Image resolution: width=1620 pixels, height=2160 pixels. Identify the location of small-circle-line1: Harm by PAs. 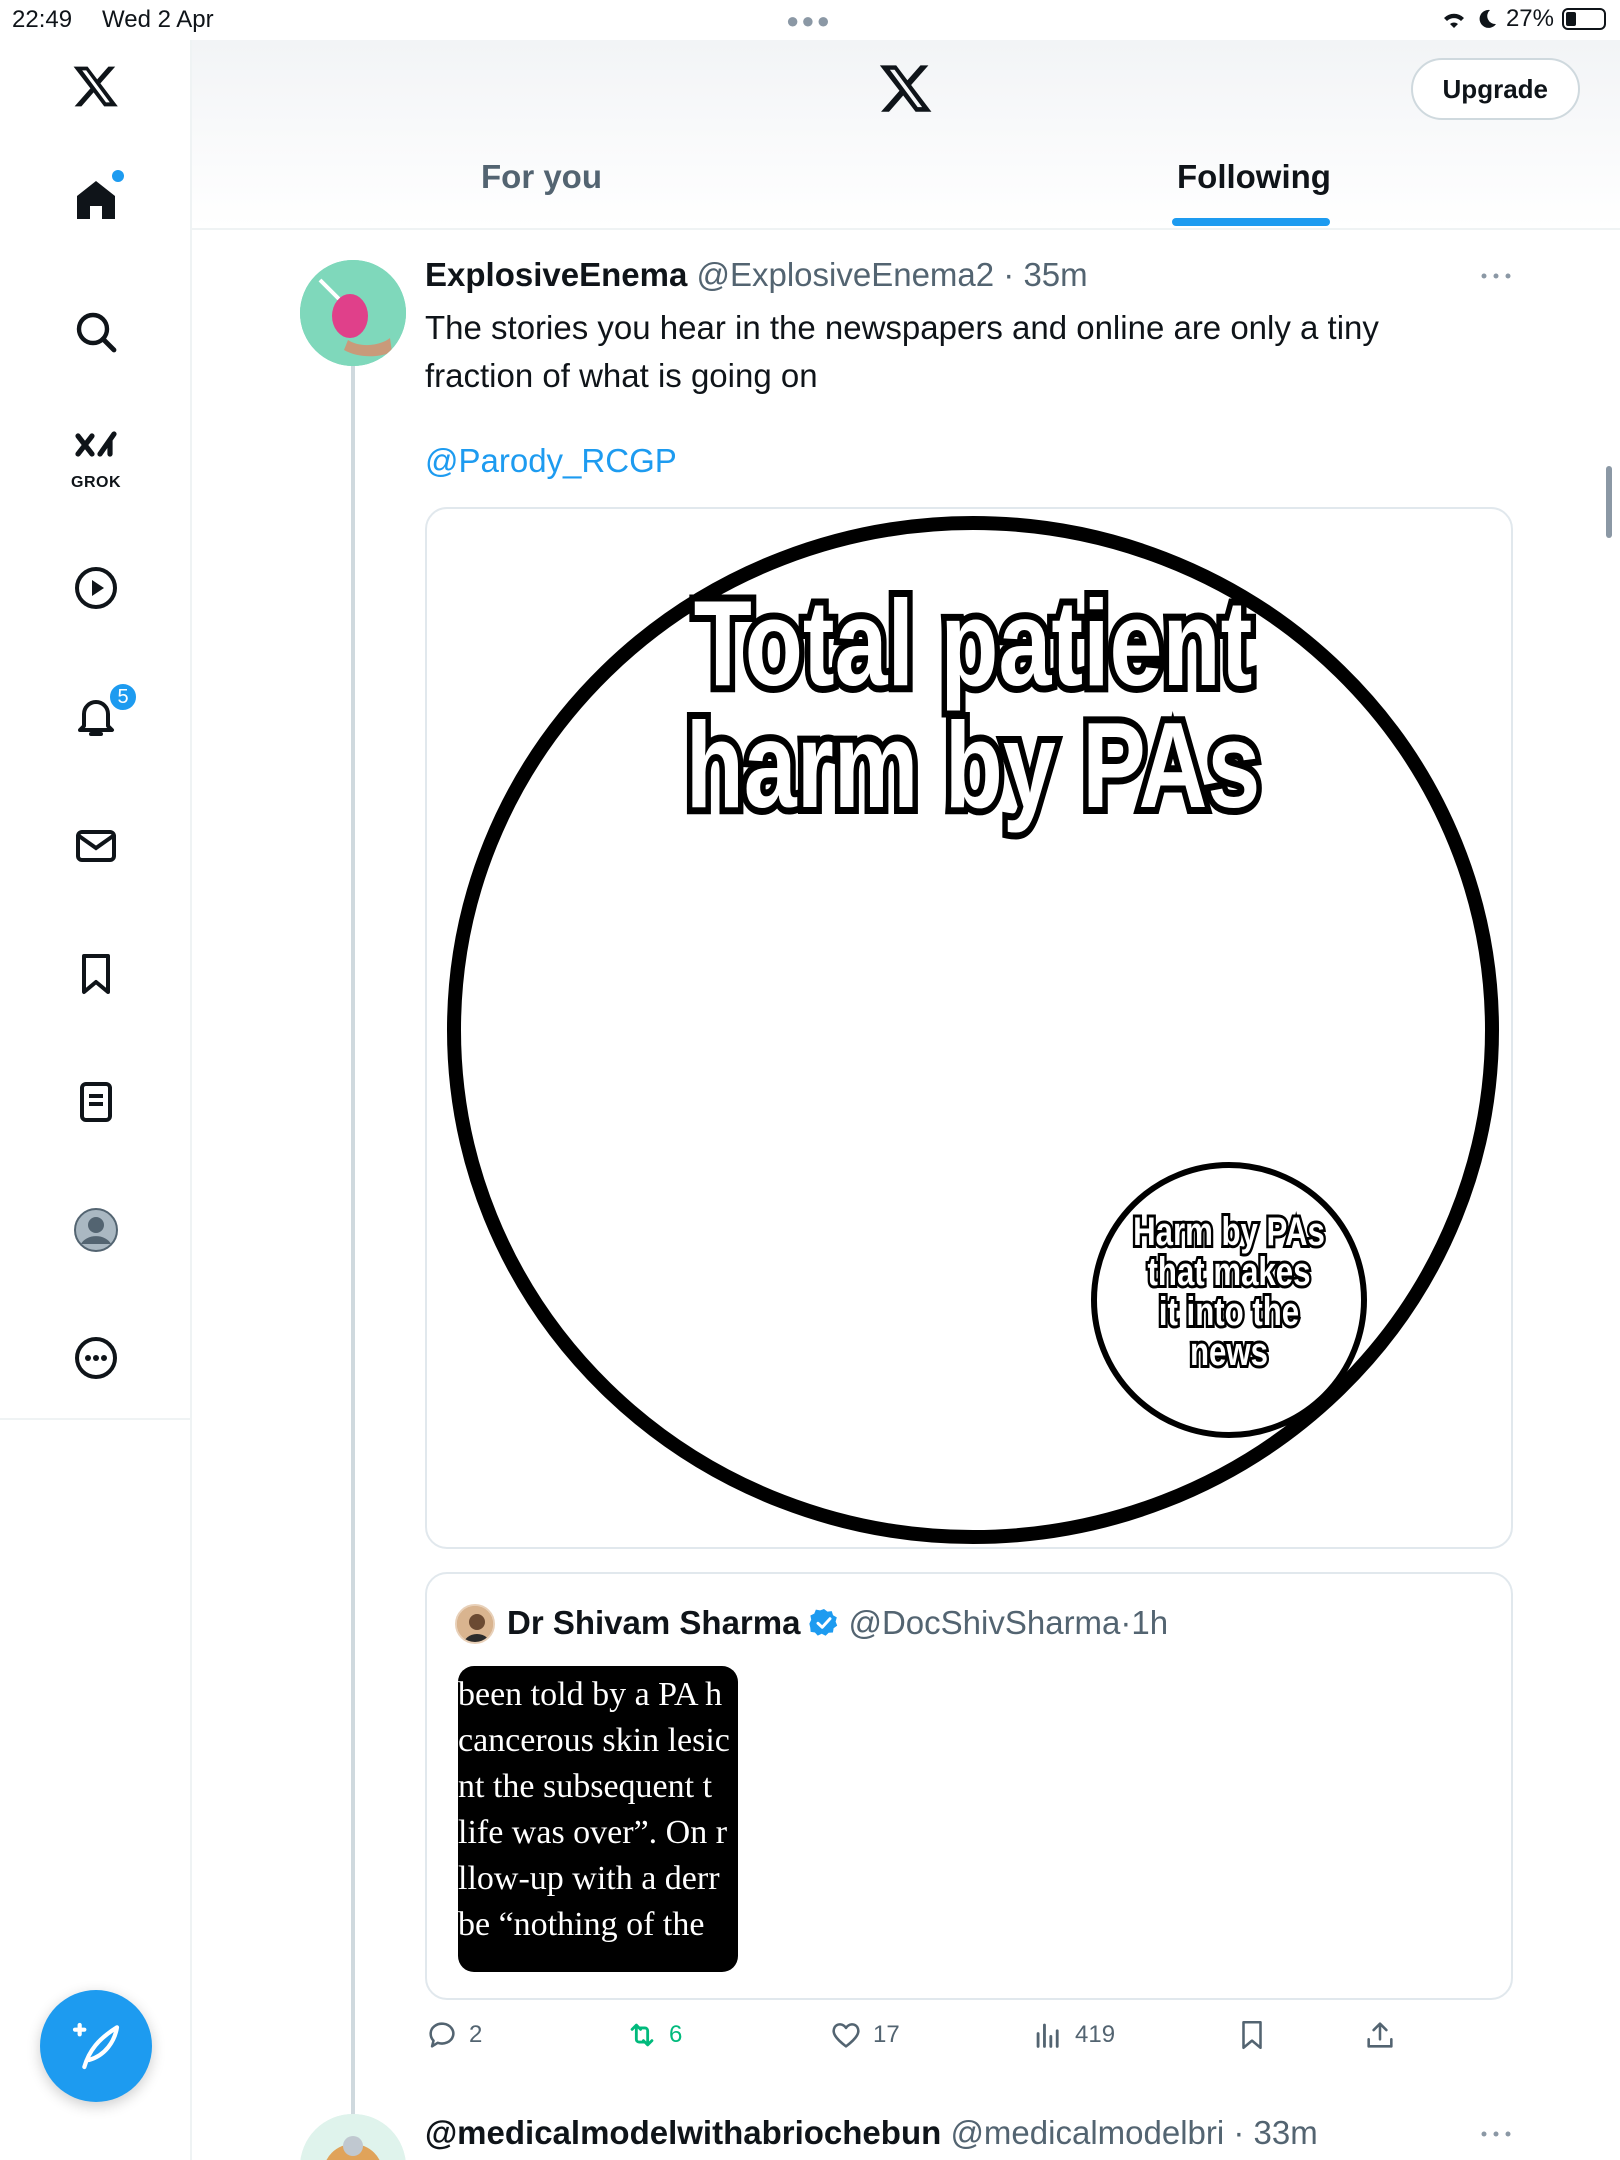
(1229, 1231).